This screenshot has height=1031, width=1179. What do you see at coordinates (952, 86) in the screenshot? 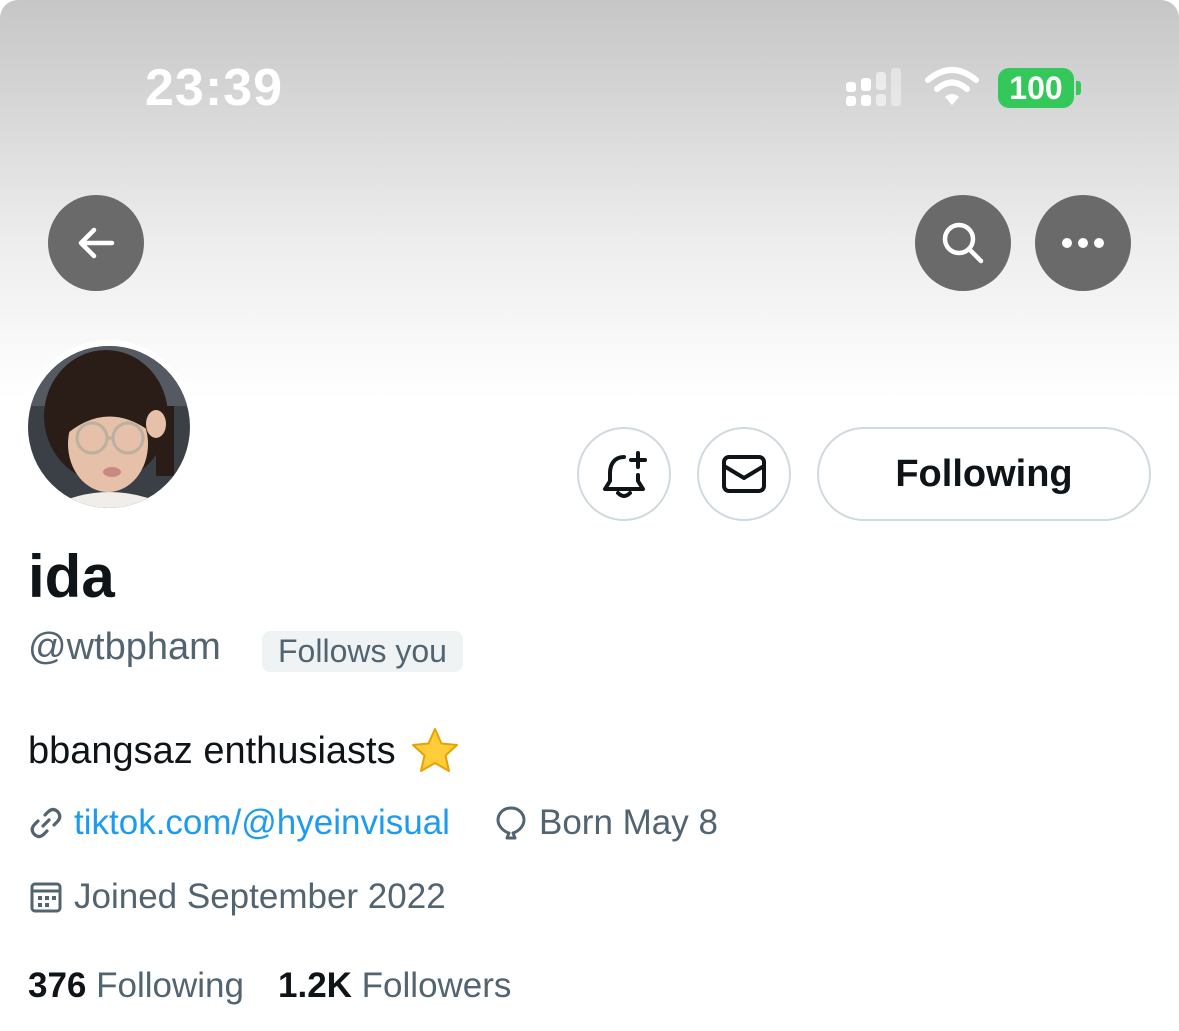
I see `wifi-icon` at bounding box center [952, 86].